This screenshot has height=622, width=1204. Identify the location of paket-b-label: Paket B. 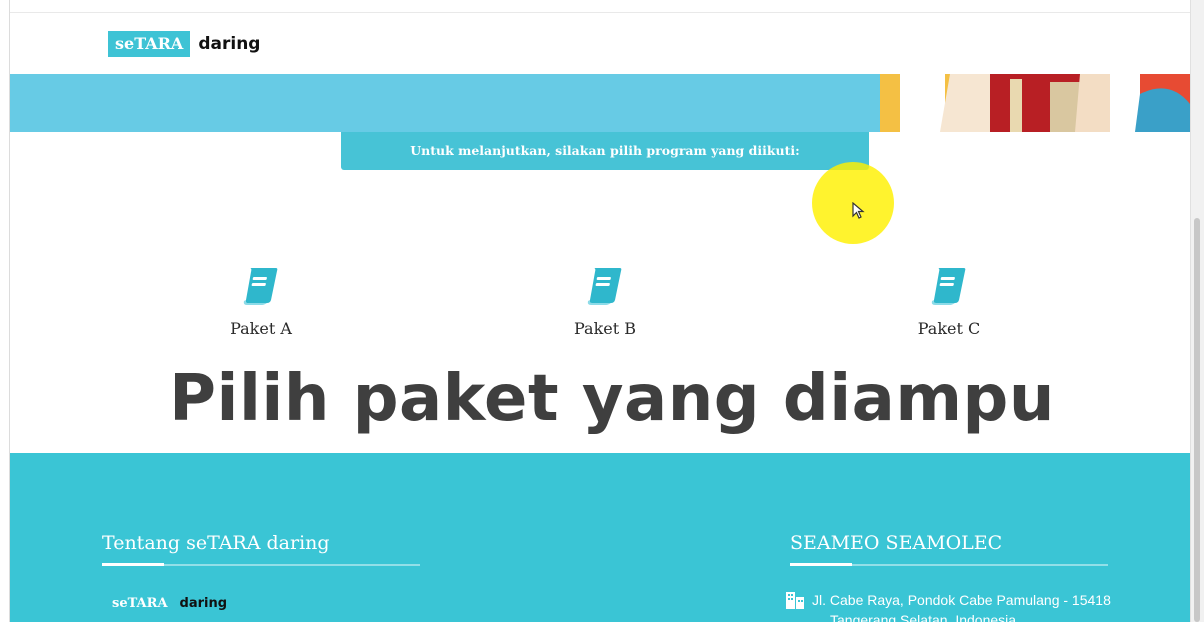
(605, 328).